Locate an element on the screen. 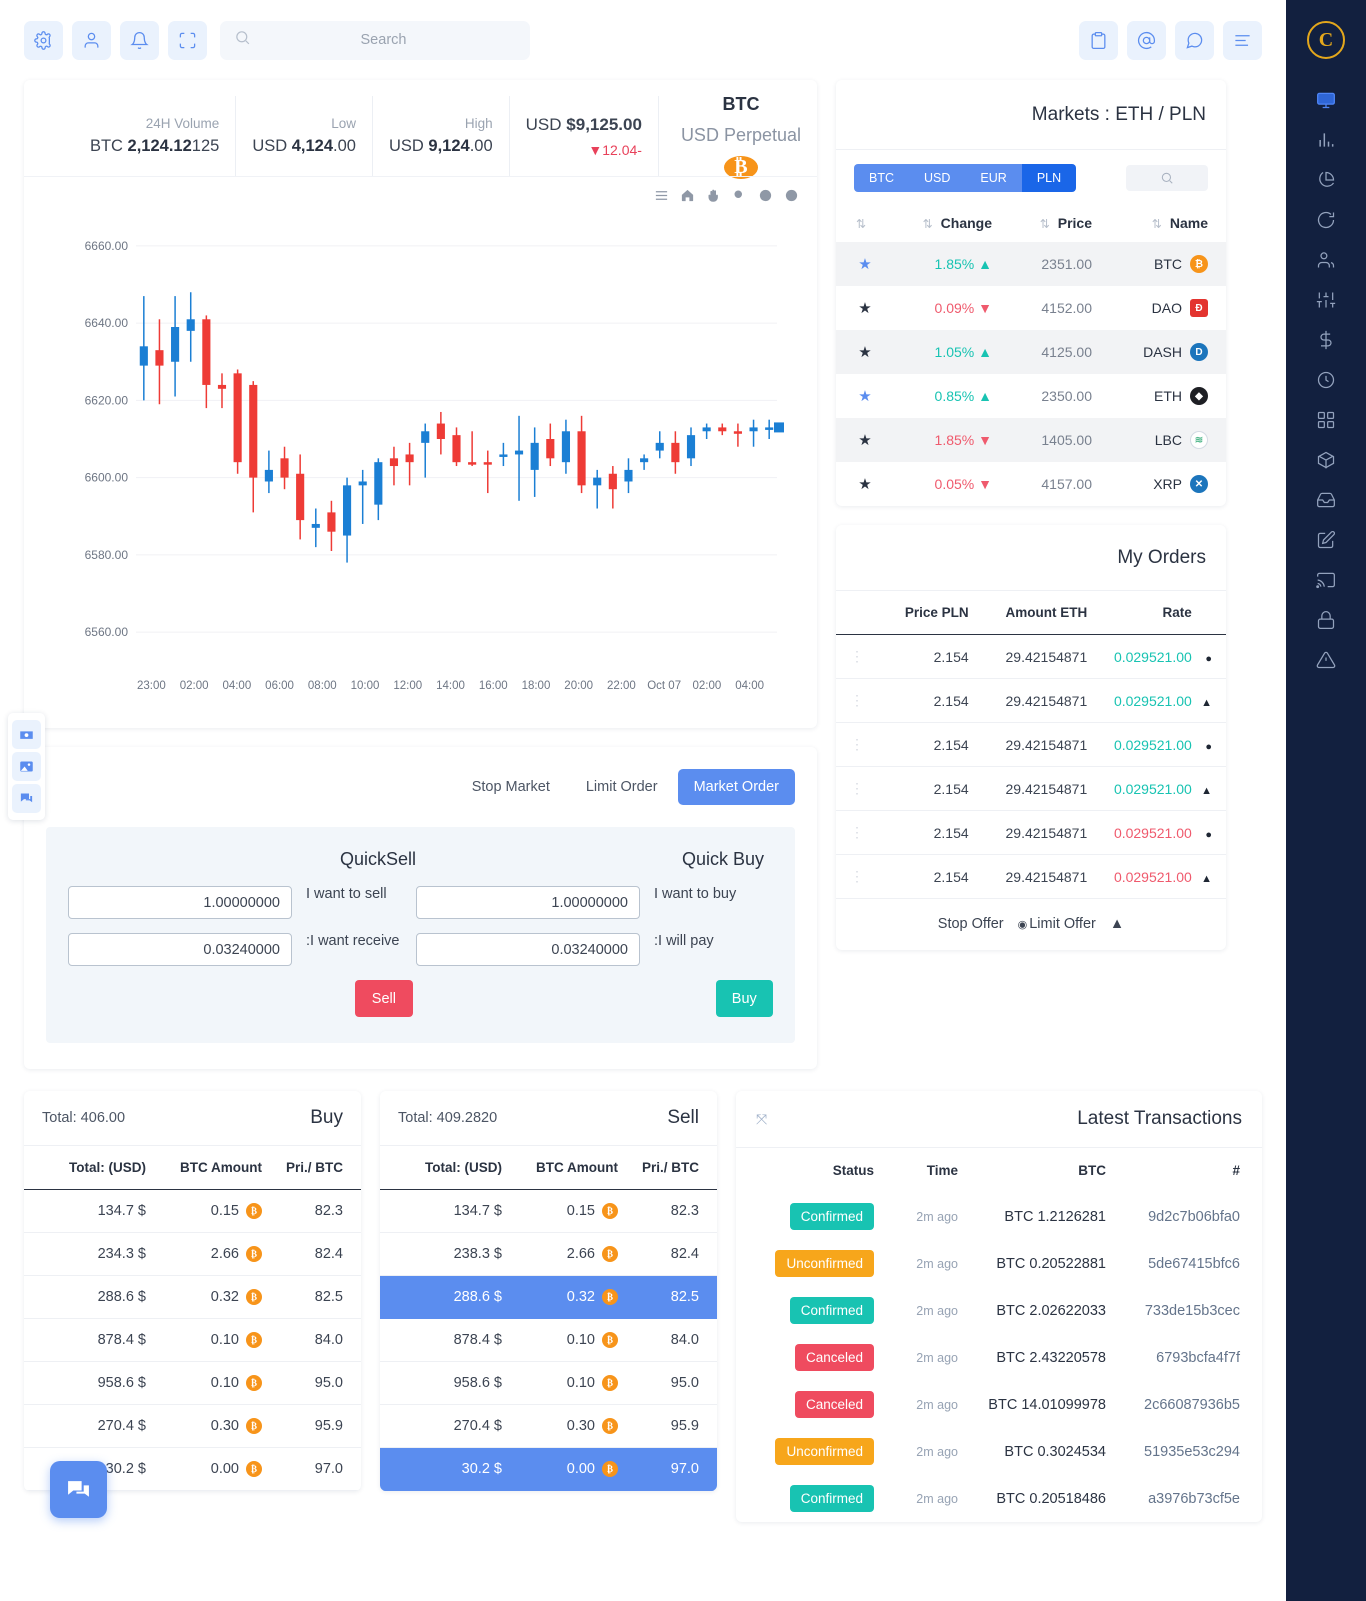  dollar-icon is located at coordinates (1326, 340).